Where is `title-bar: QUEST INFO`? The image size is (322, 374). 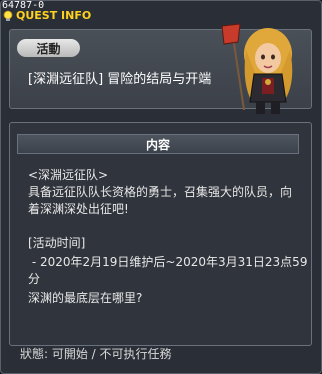 title-bar: QUEST INFO is located at coordinates (46, 15).